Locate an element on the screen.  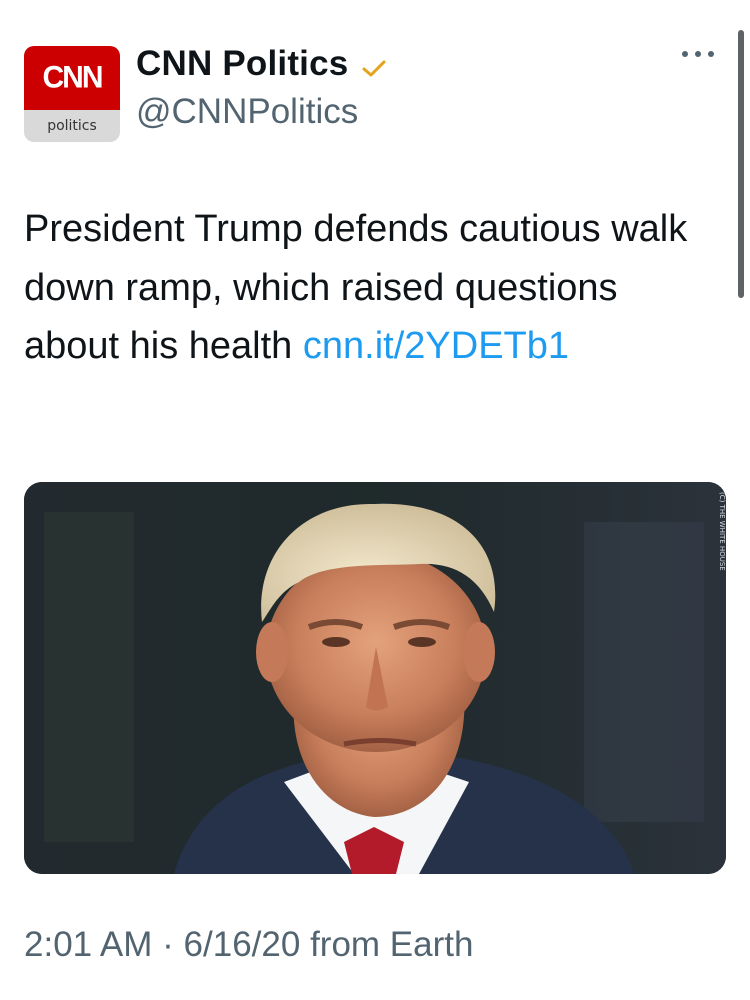
scrollbar is located at coordinates (741, 164).